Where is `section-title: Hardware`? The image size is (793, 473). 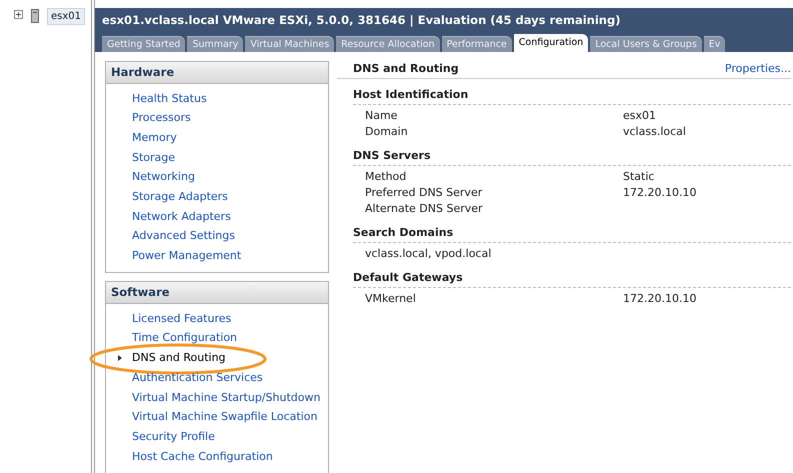
section-title: Hardware is located at coordinates (142, 72).